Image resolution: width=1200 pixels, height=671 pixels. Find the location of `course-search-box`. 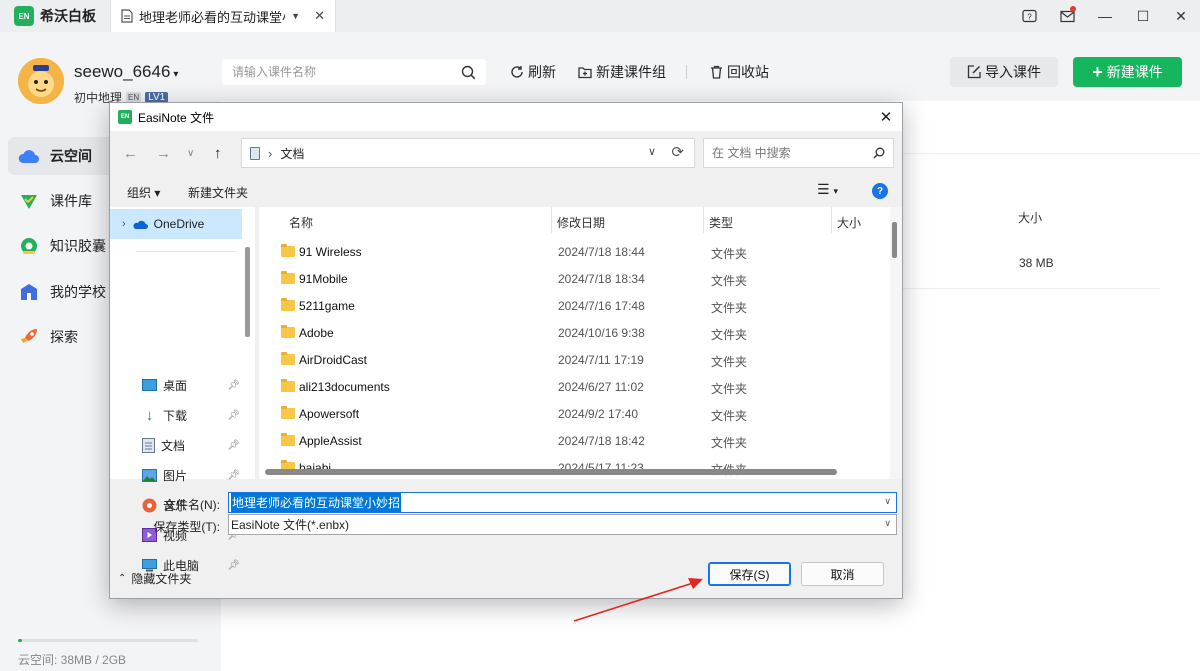

course-search-box is located at coordinates (354, 72).